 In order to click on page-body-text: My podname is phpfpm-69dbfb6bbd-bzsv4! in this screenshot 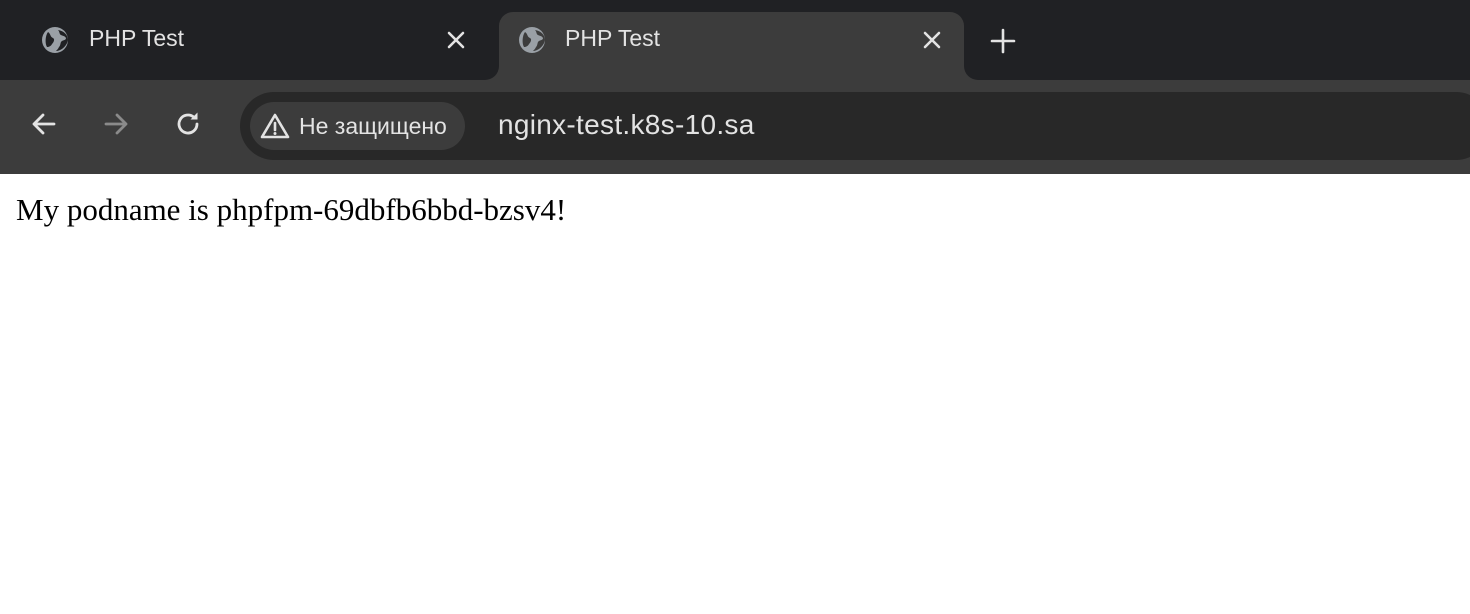, I will do `click(291, 209)`.